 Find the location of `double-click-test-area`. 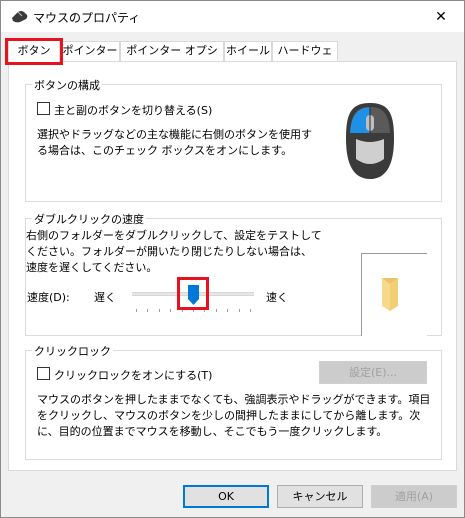

double-click-test-area is located at coordinates (394, 294).